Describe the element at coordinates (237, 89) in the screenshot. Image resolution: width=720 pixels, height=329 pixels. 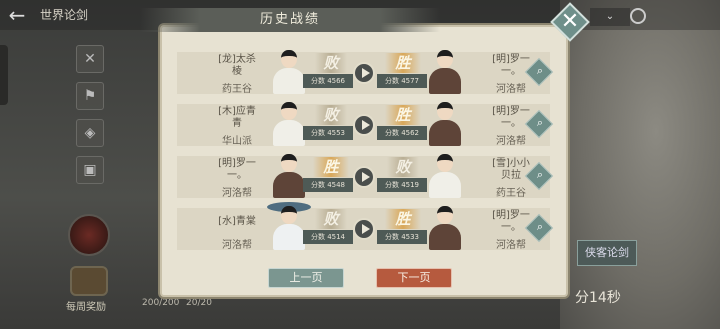
I see `left-player-sect: 药王谷` at that location.